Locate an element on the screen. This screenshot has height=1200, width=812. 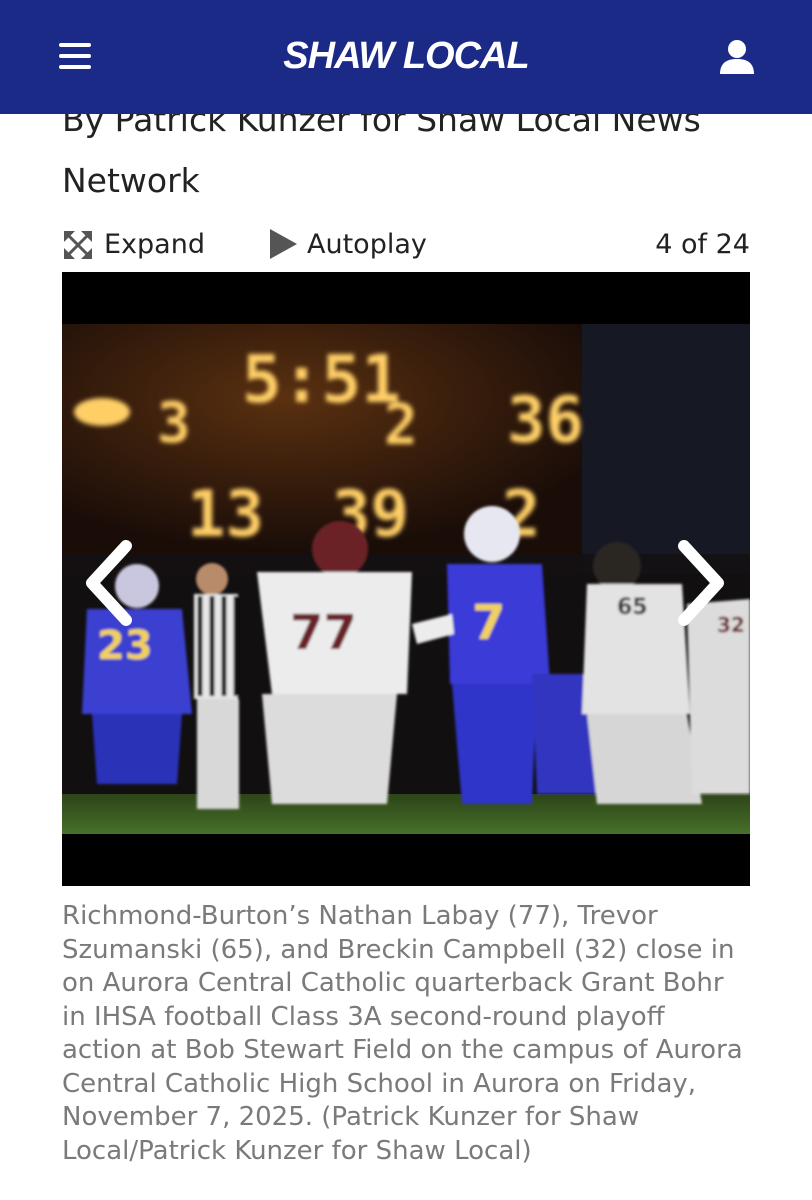
jersey-number-77: 77 is located at coordinates (323, 633).